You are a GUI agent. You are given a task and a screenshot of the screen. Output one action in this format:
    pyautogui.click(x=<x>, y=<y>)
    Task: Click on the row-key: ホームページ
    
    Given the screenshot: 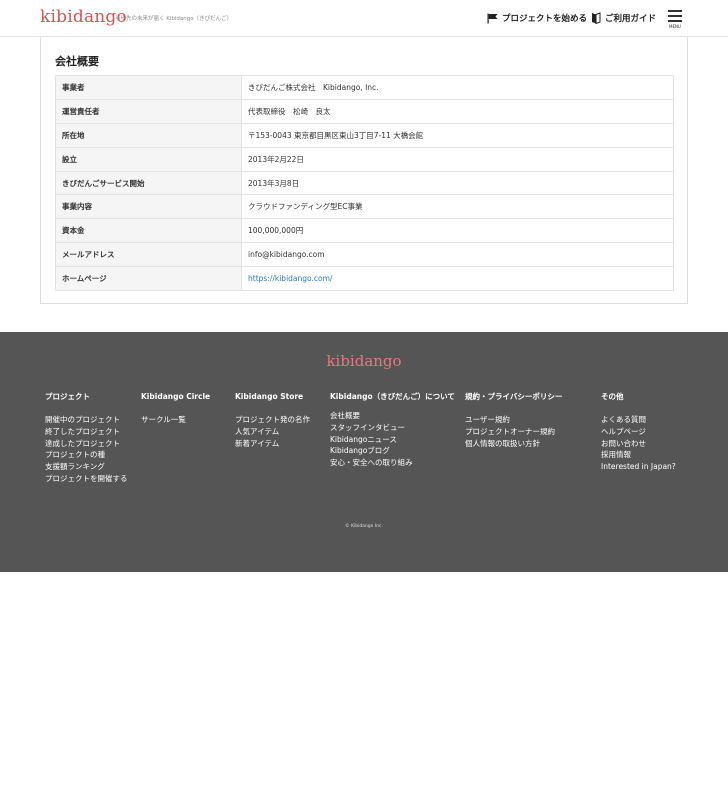 What is the action you would take?
    pyautogui.click(x=148, y=279)
    